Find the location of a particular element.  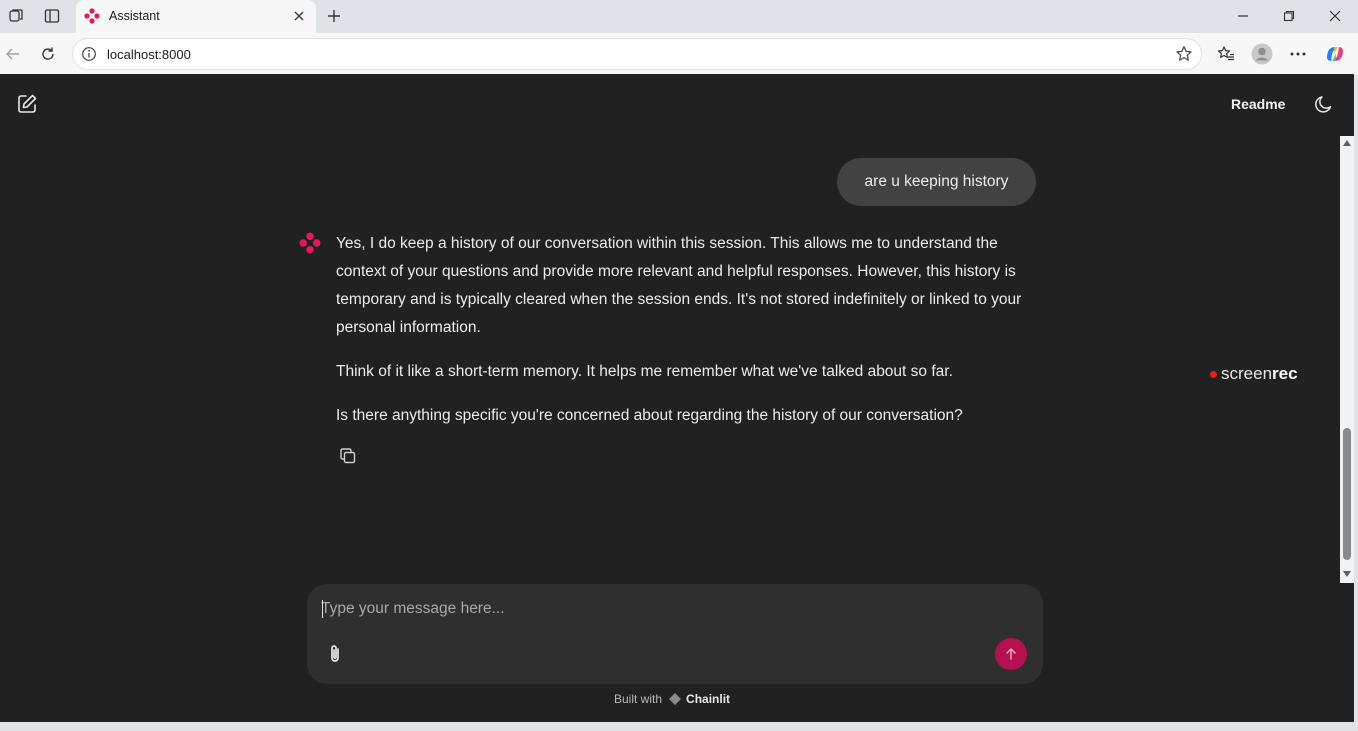

profile-icon is located at coordinates (1262, 54).